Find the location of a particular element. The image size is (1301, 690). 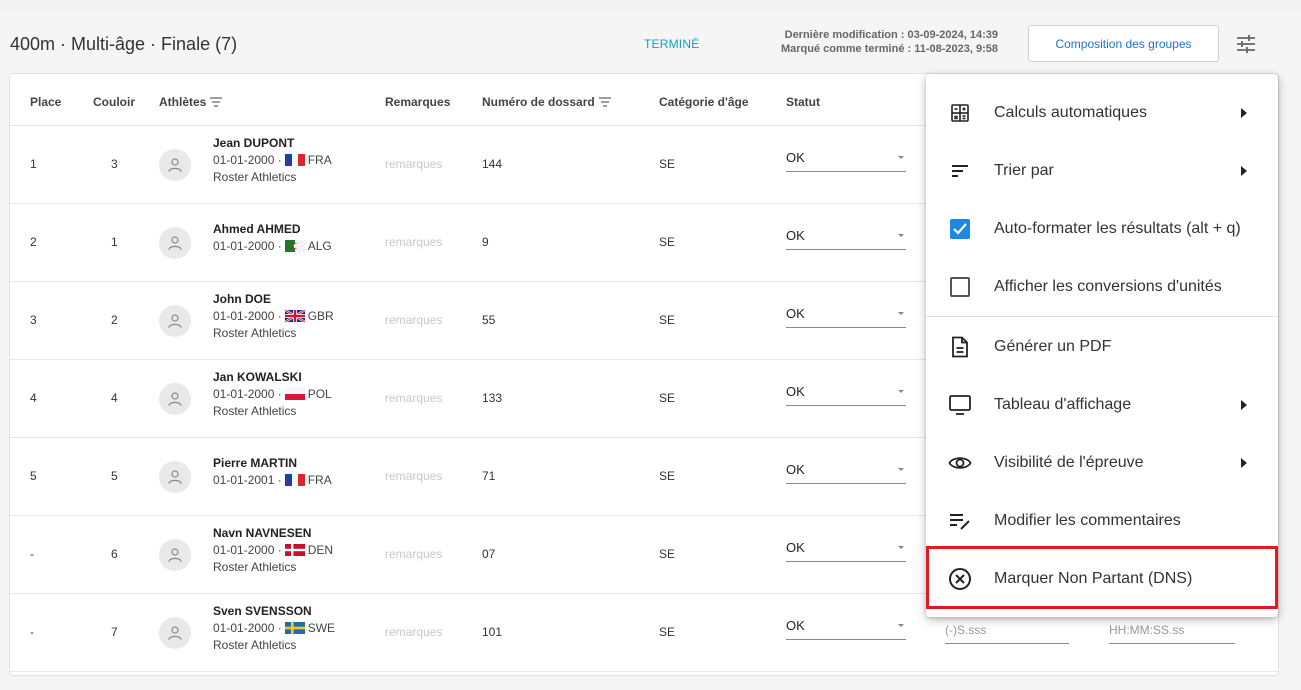

col-athletes: Athlètes is located at coordinates (191, 102).